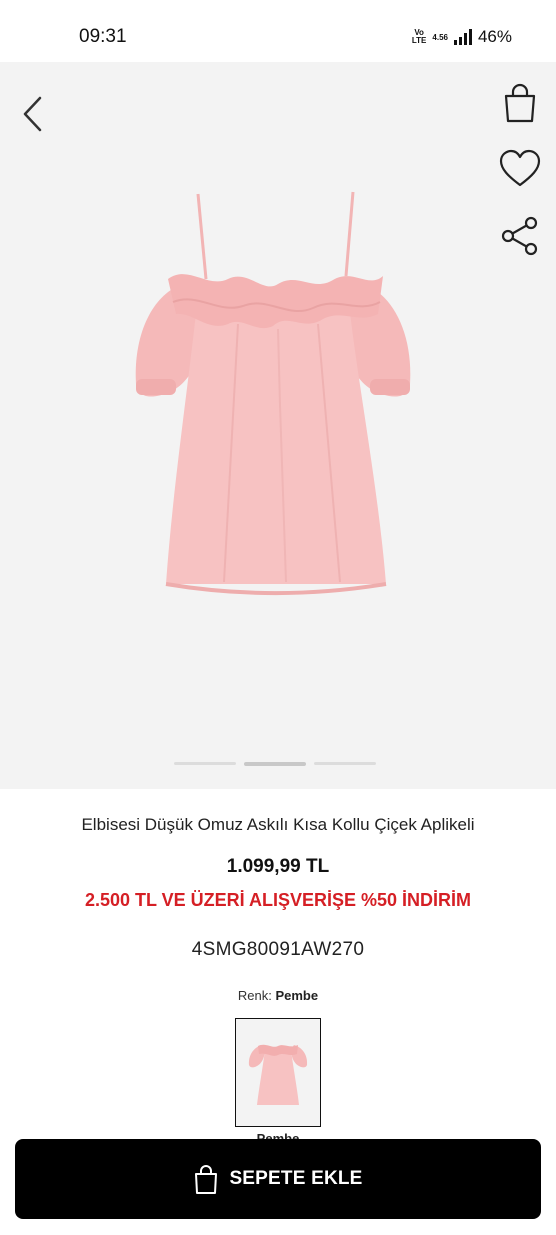  I want to click on add-to-cart-button: SEPETE EKLE, so click(278, 1179).